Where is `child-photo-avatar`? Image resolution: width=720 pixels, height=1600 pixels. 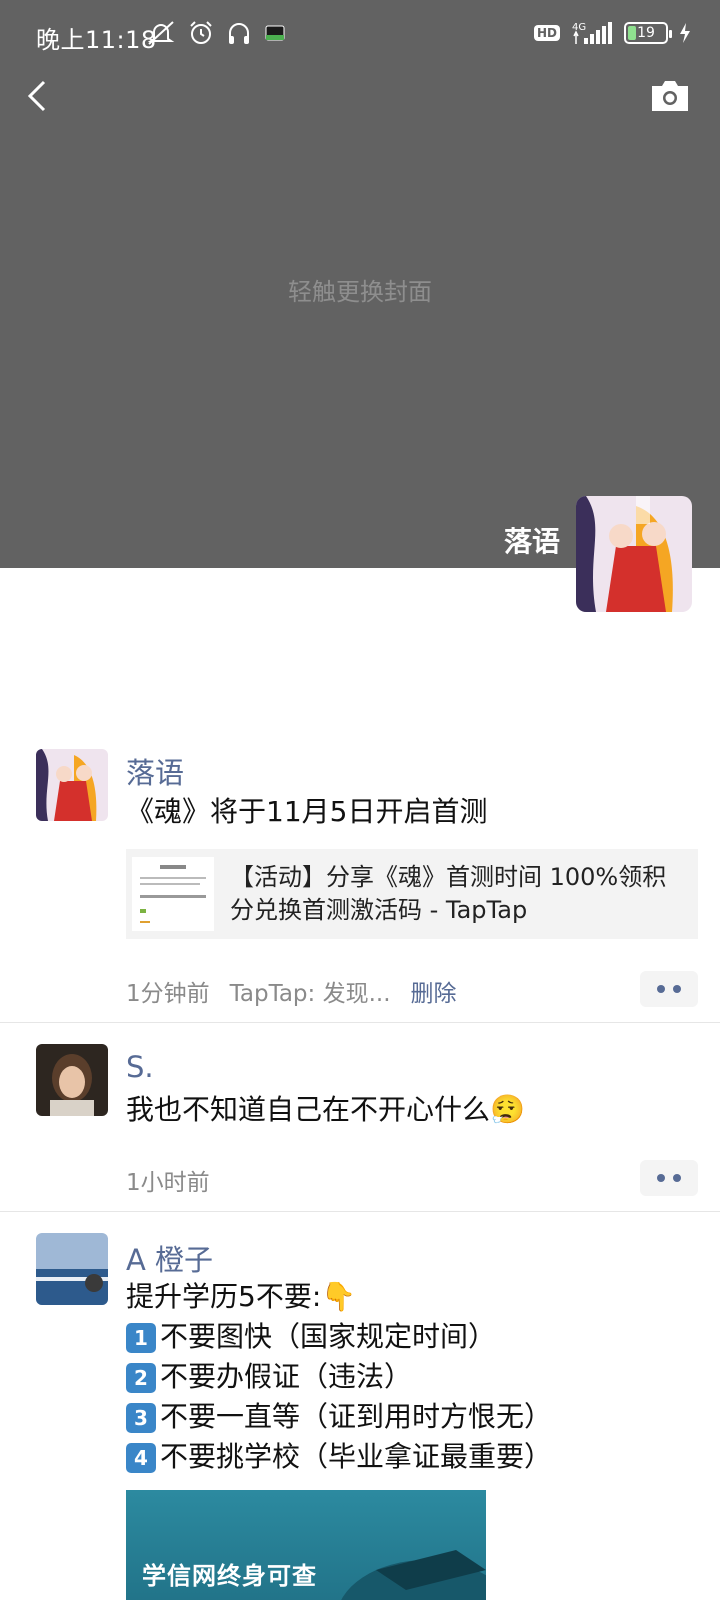 child-photo-avatar is located at coordinates (72, 1080).